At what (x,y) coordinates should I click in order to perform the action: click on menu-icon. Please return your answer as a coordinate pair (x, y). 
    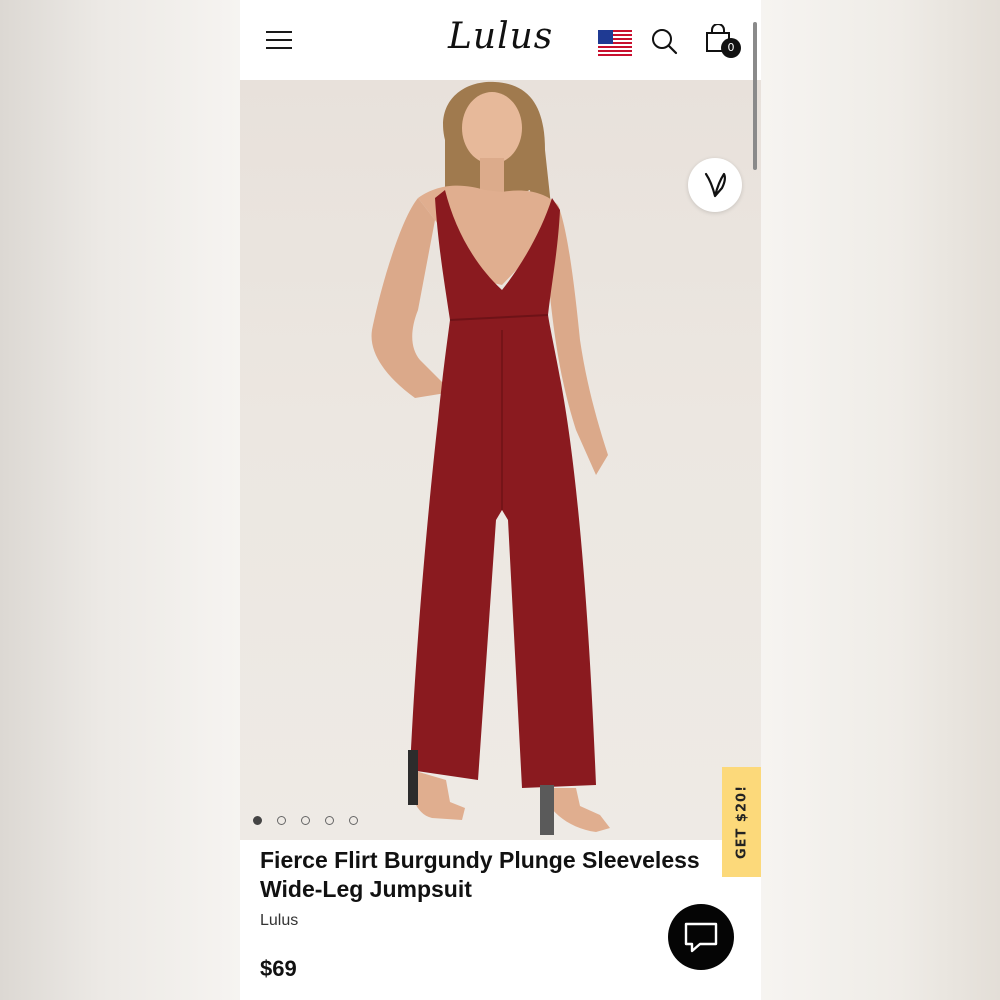
    Looking at the image, I should click on (279, 40).